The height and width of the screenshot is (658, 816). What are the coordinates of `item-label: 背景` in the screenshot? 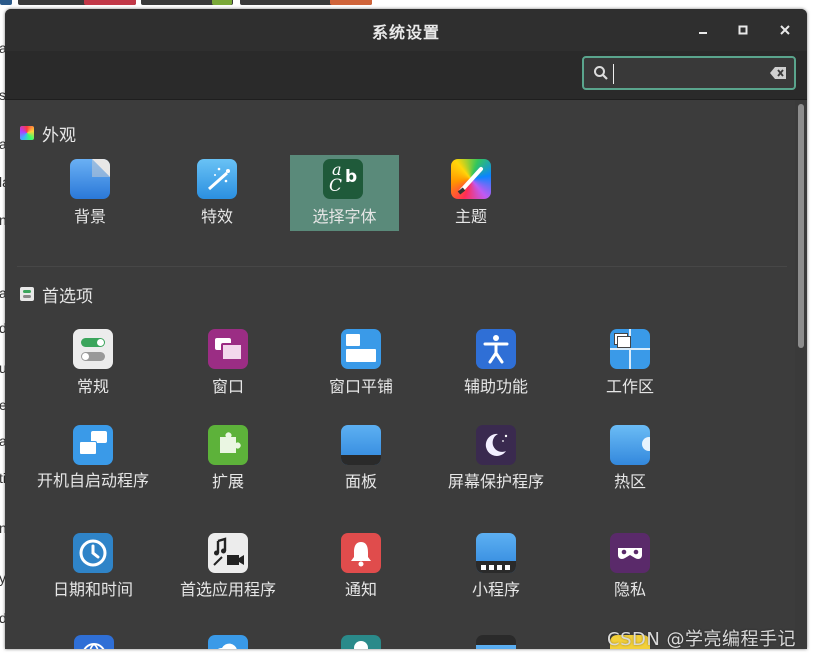 It's located at (89, 216).